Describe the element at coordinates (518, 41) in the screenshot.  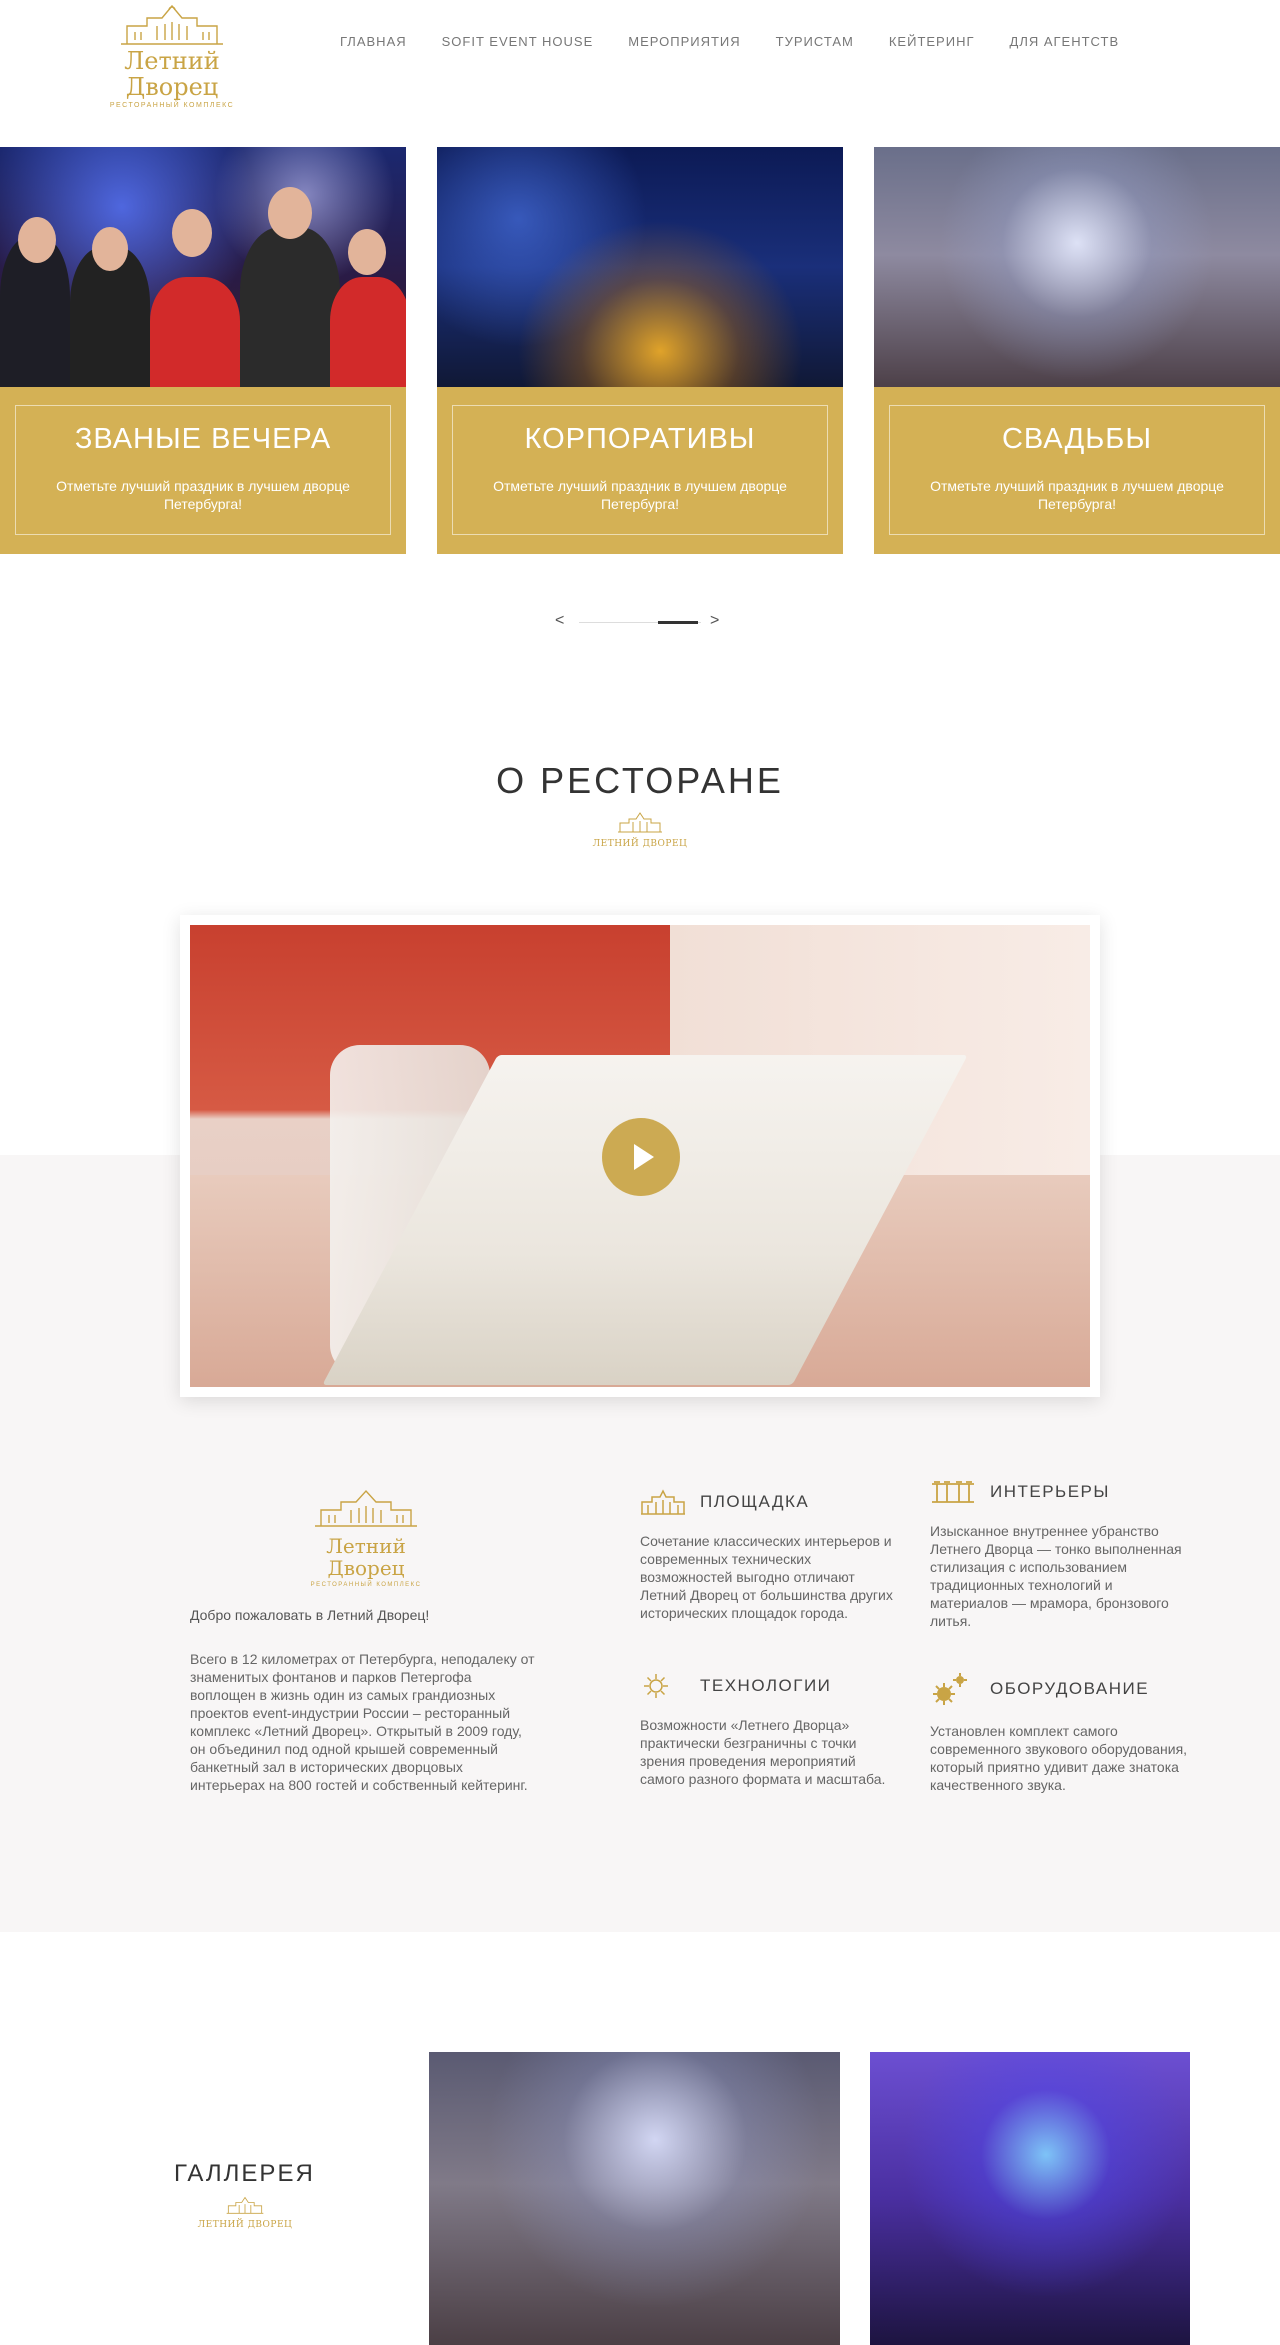
I see `nav-item-sofit-event-house: SOFIT EVENT HOUSE` at that location.